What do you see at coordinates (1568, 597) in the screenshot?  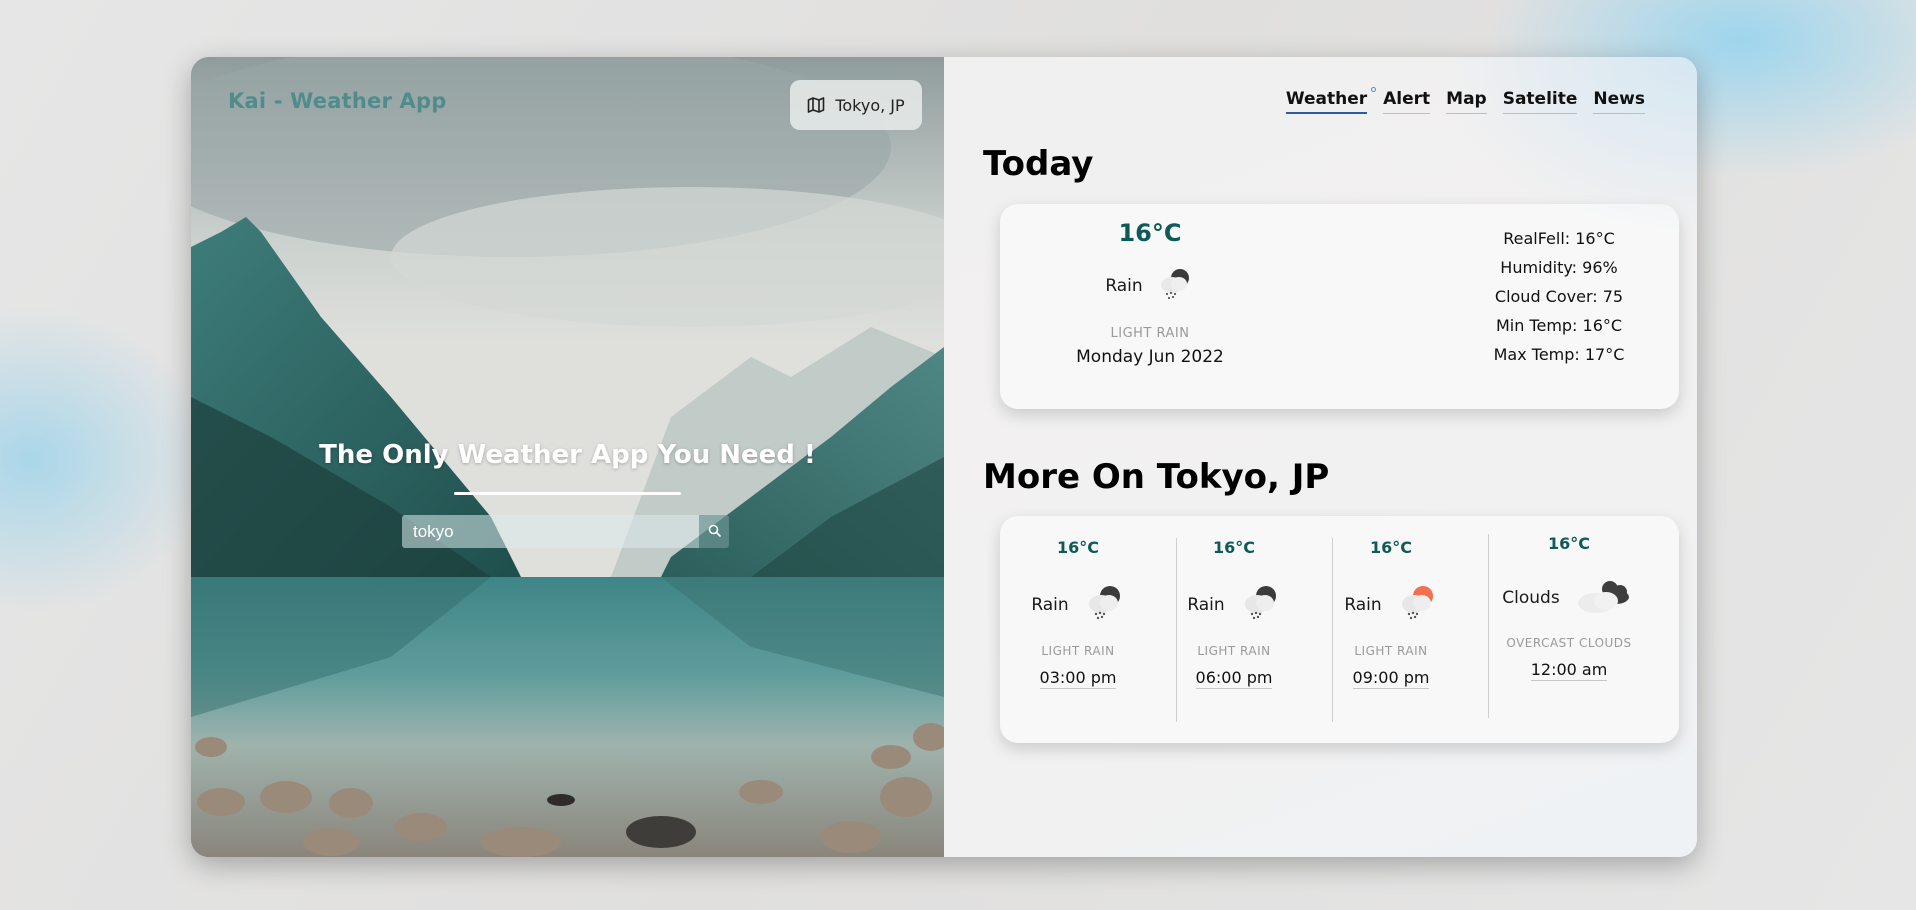 I see `forecast-condition-row: Clouds` at bounding box center [1568, 597].